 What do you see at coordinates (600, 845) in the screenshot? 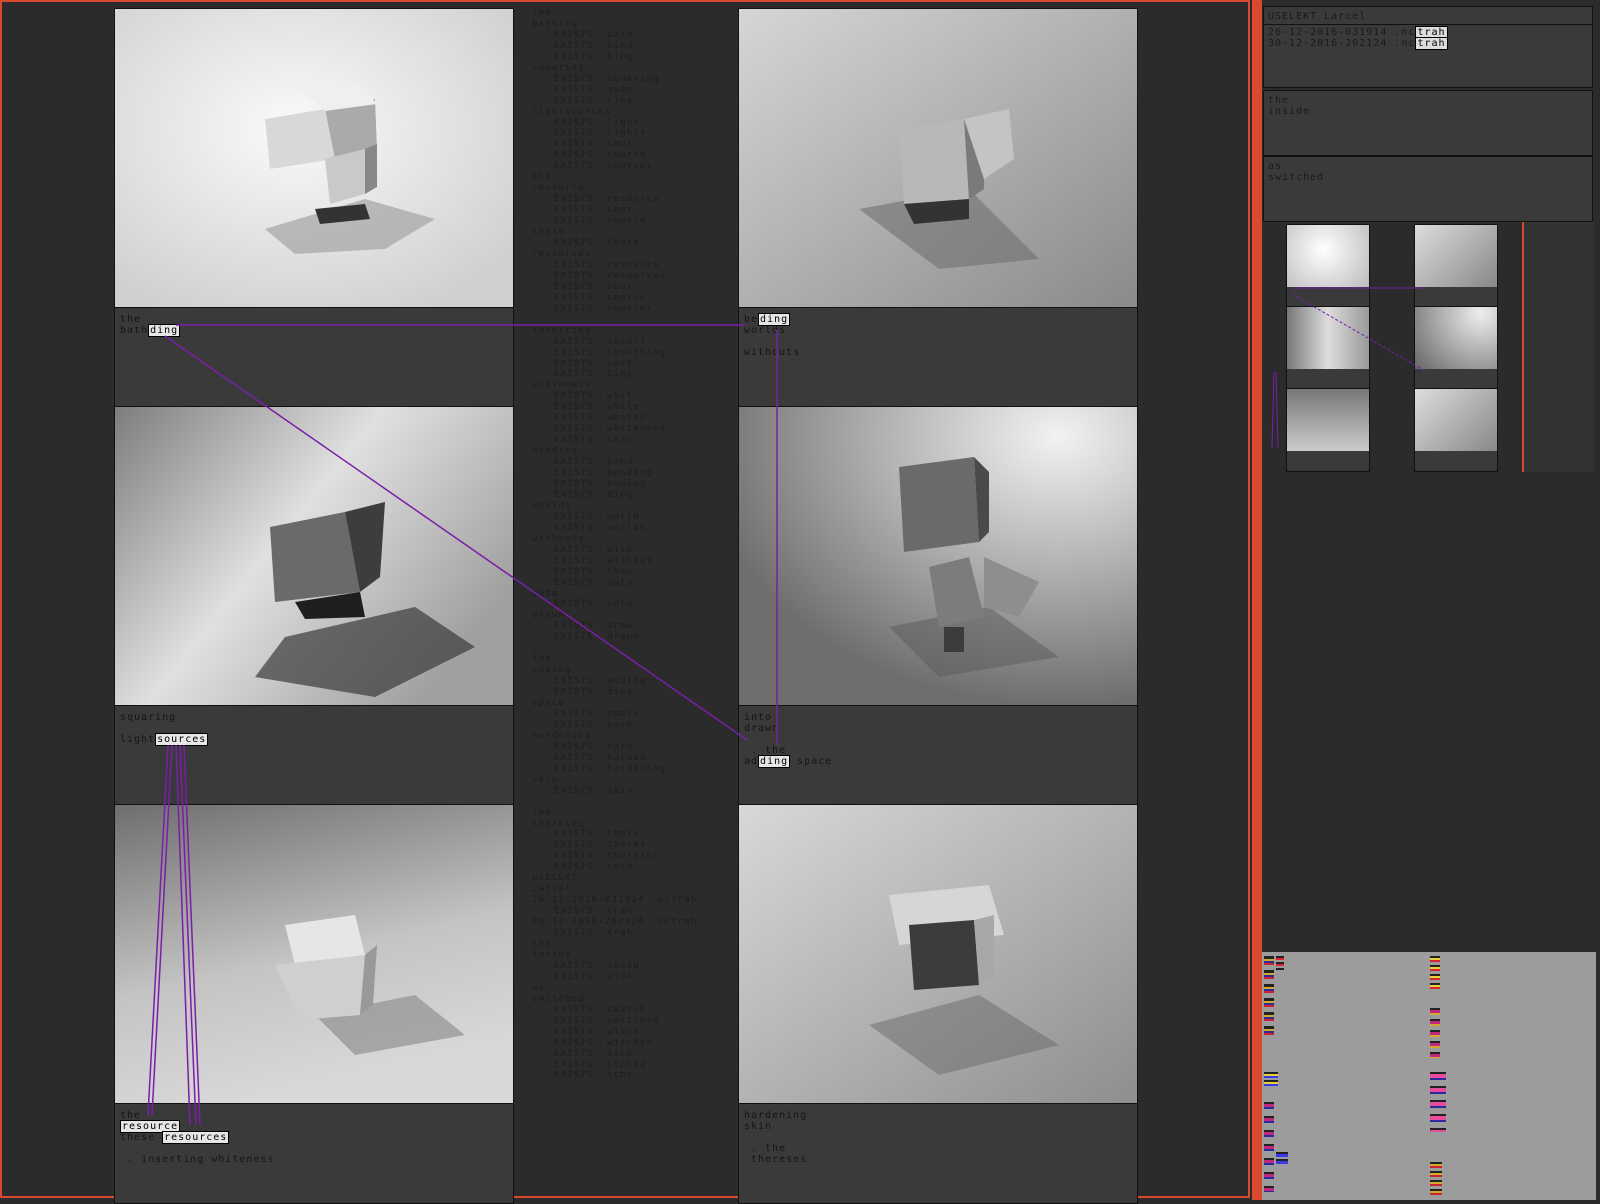
I see `log-line: EXISTS theres` at bounding box center [600, 845].